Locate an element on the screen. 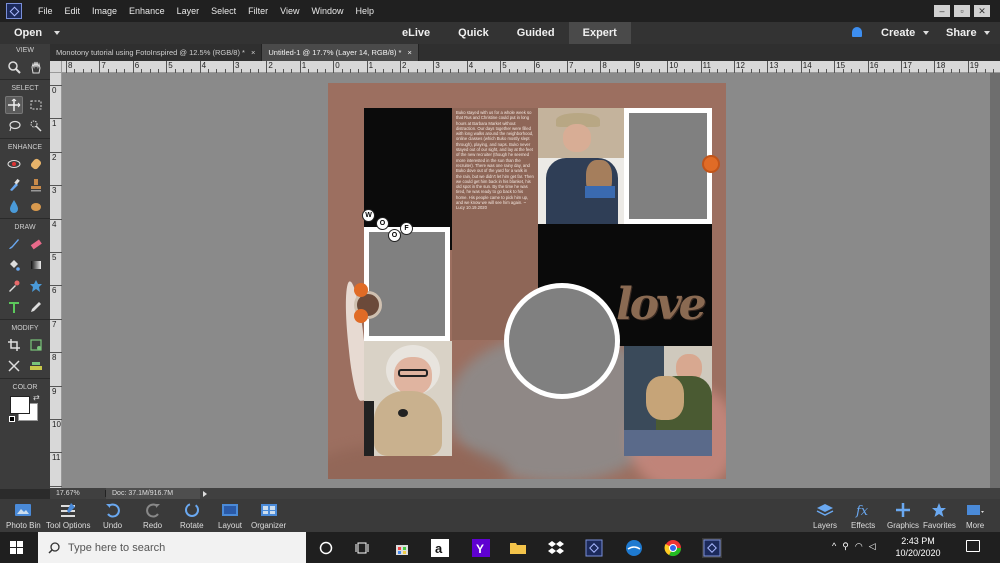 Image resolution: width=1000 pixels, height=563 pixels. healing-brush-icon is located at coordinates (36, 164).